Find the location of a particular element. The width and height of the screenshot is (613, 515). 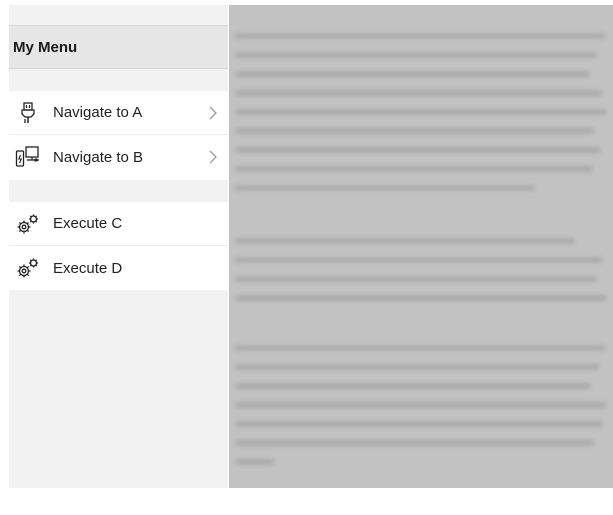

drawer-title: My Menu is located at coordinates (45, 47).